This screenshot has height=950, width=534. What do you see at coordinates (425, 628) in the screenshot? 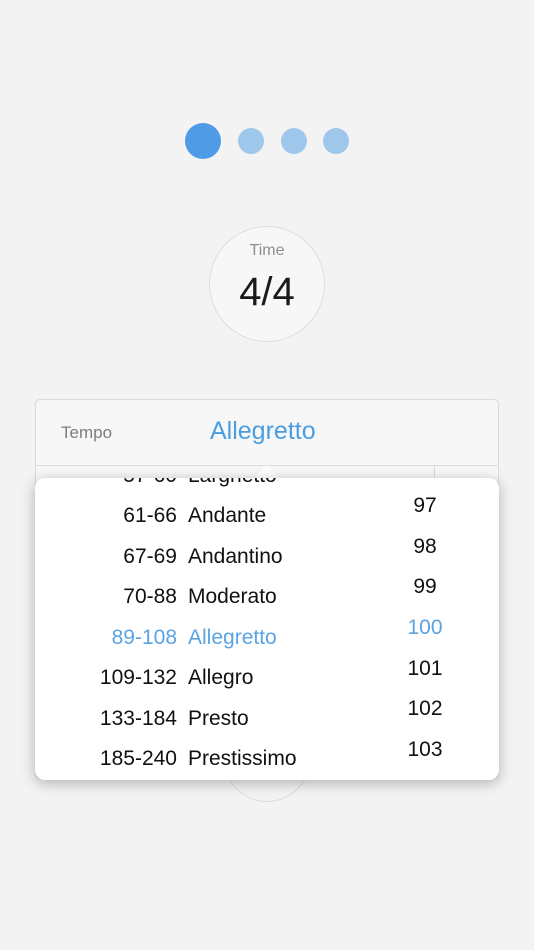
I see `bpm-value-selected: 100` at bounding box center [425, 628].